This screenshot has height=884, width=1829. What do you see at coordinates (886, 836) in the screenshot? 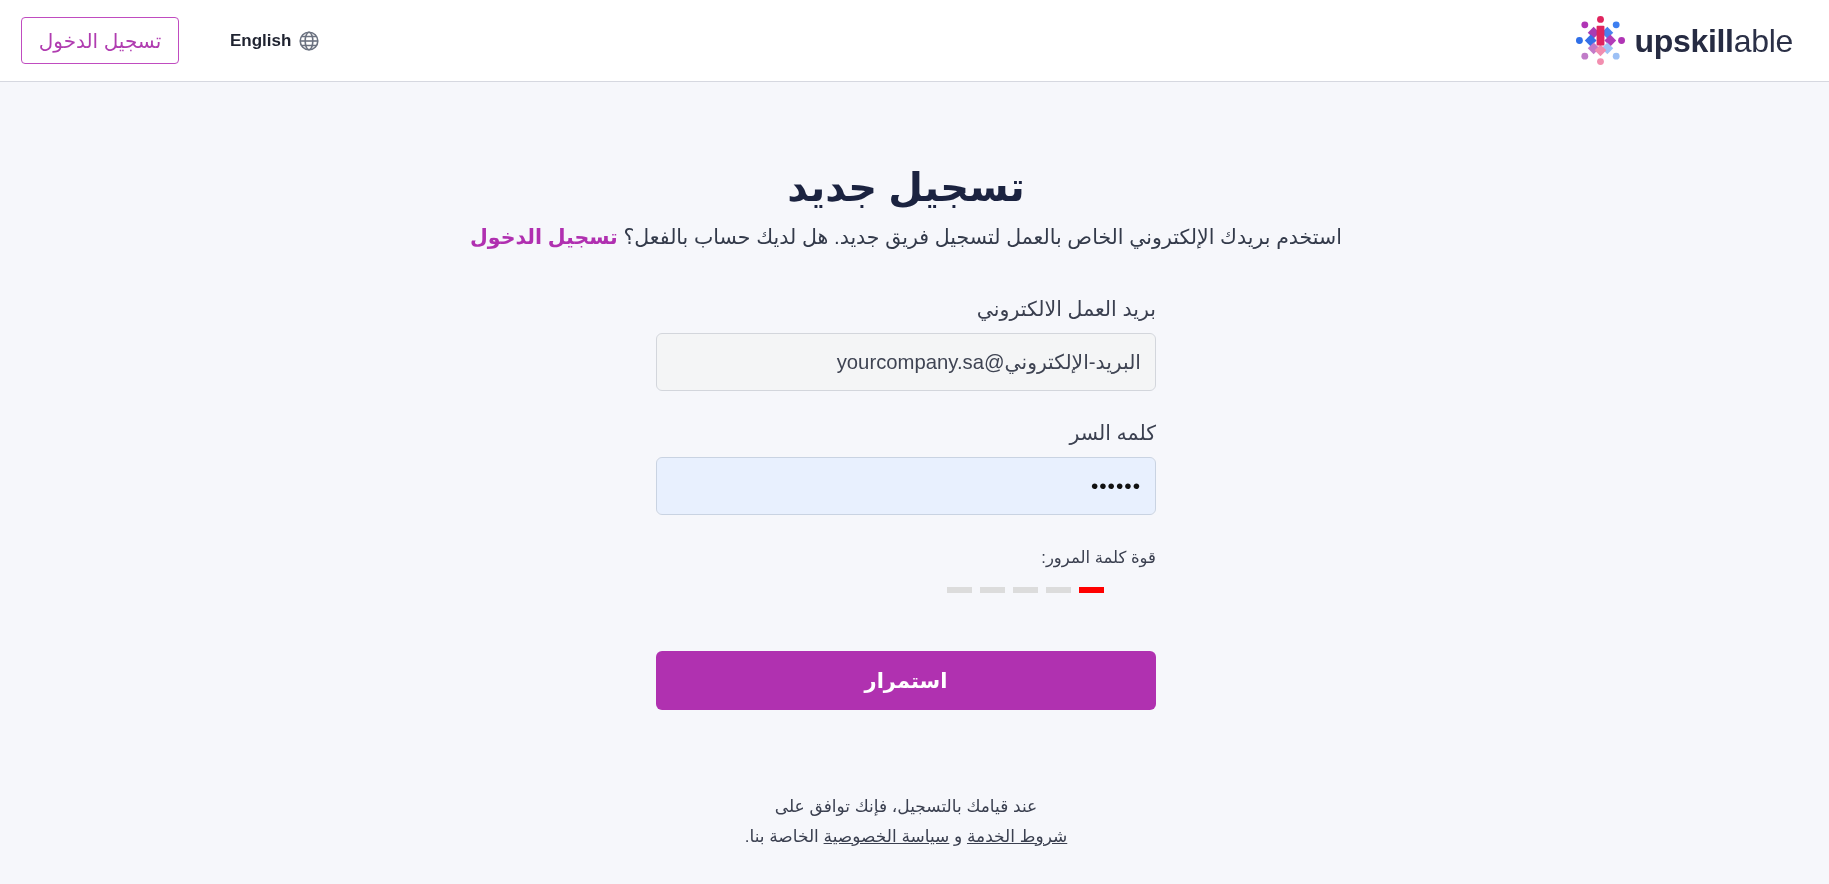
I see `privacy-policy-link: سياسة الخصوصية` at bounding box center [886, 836].